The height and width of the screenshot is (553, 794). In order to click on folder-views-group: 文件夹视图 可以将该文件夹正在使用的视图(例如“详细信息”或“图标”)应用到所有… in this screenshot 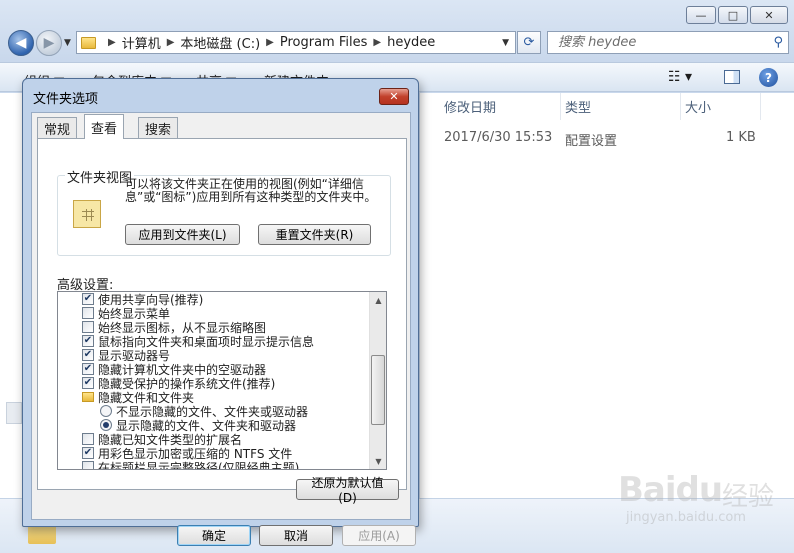, I will do `click(224, 211)`.